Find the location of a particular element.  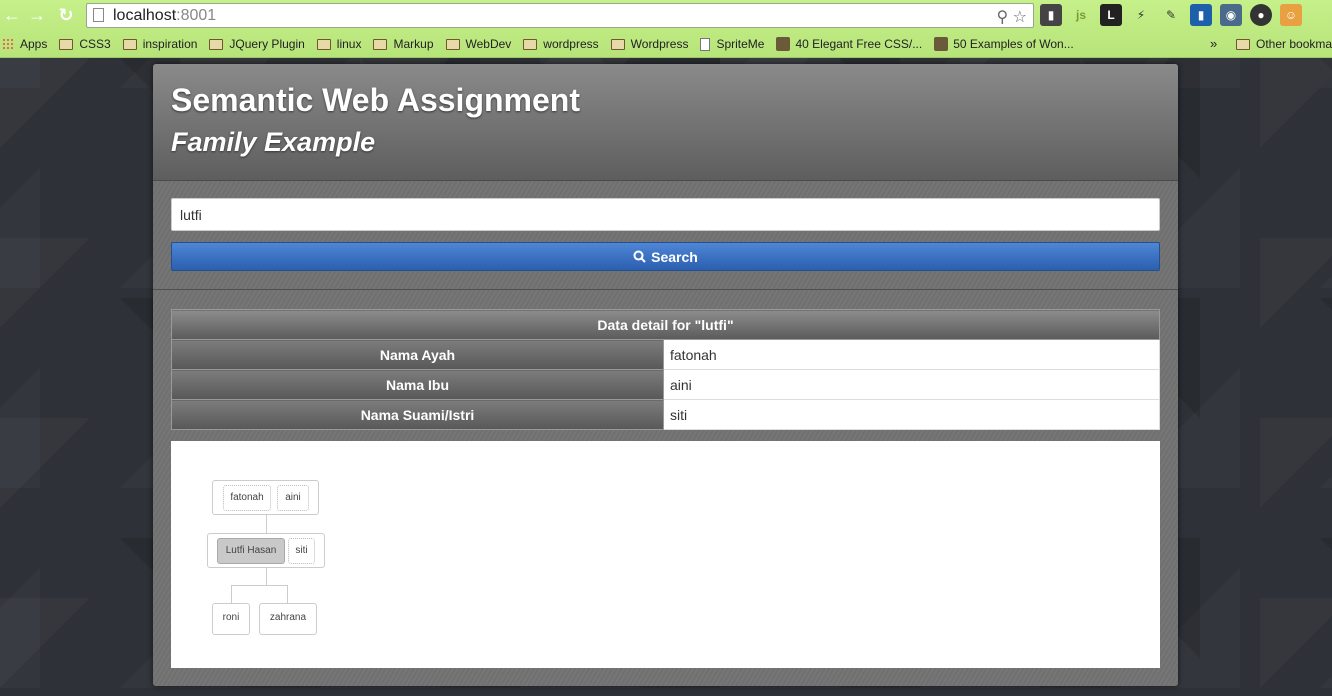

bolt-extension-icon: ⚡ is located at coordinates (1141, 15).